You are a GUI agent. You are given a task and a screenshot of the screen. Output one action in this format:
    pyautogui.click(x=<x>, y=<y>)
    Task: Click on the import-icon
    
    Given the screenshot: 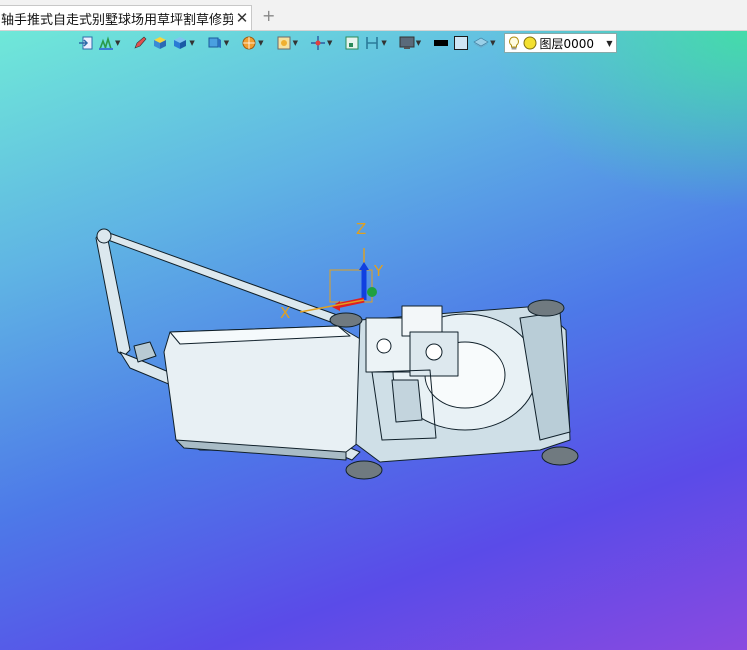 What is the action you would take?
    pyautogui.click(x=86, y=43)
    